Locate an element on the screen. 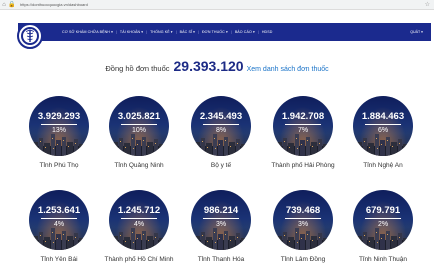 This screenshot has width=434, height=280. percent-share: 10% is located at coordinates (138, 130).